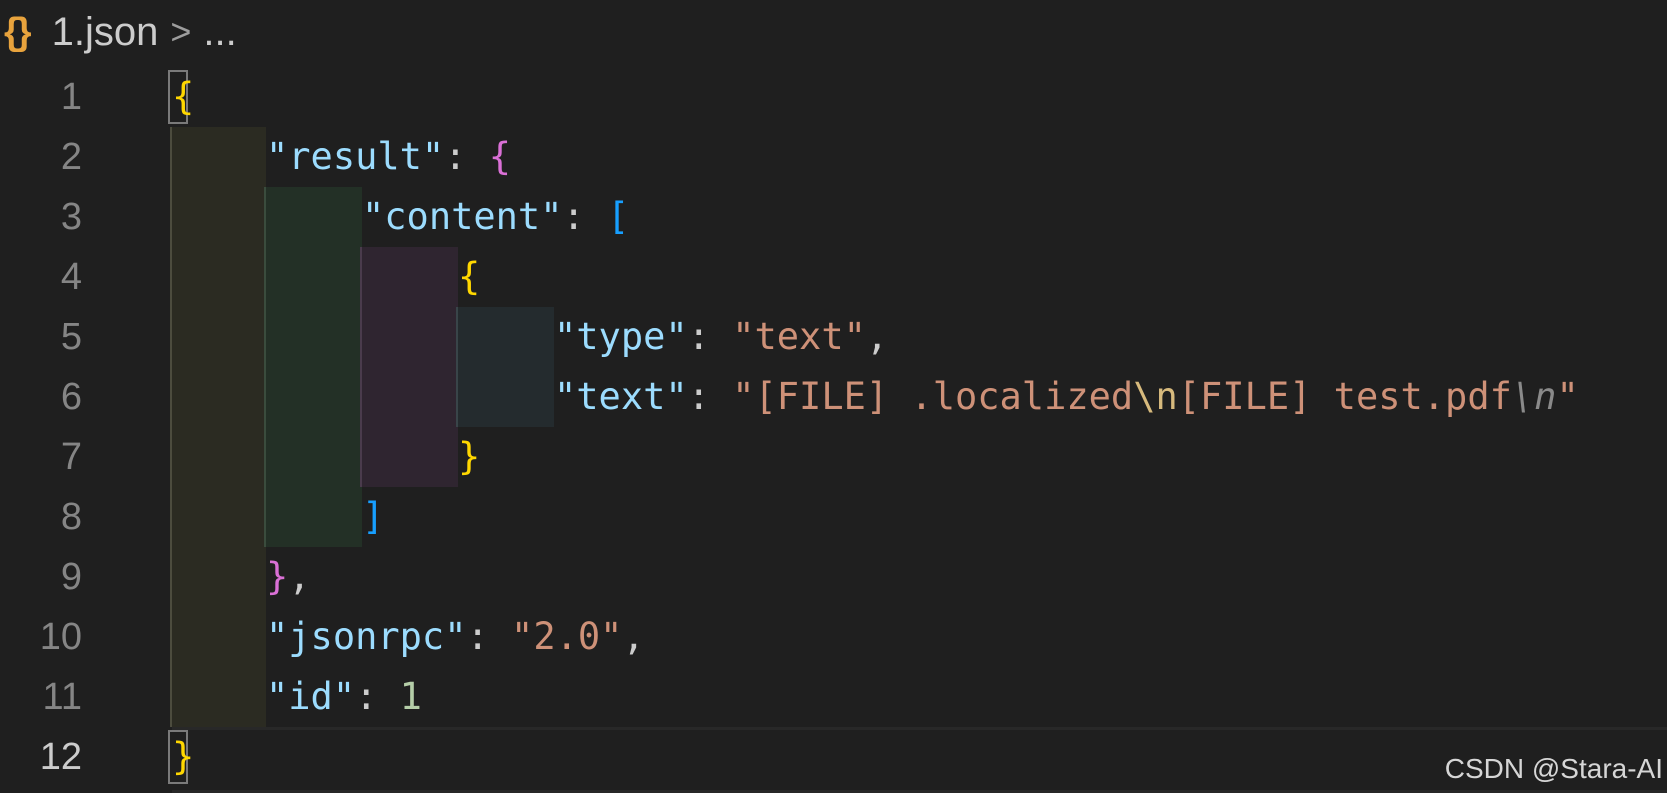  What do you see at coordinates (181, 31) in the screenshot?
I see `chevron-right-icon: >` at bounding box center [181, 31].